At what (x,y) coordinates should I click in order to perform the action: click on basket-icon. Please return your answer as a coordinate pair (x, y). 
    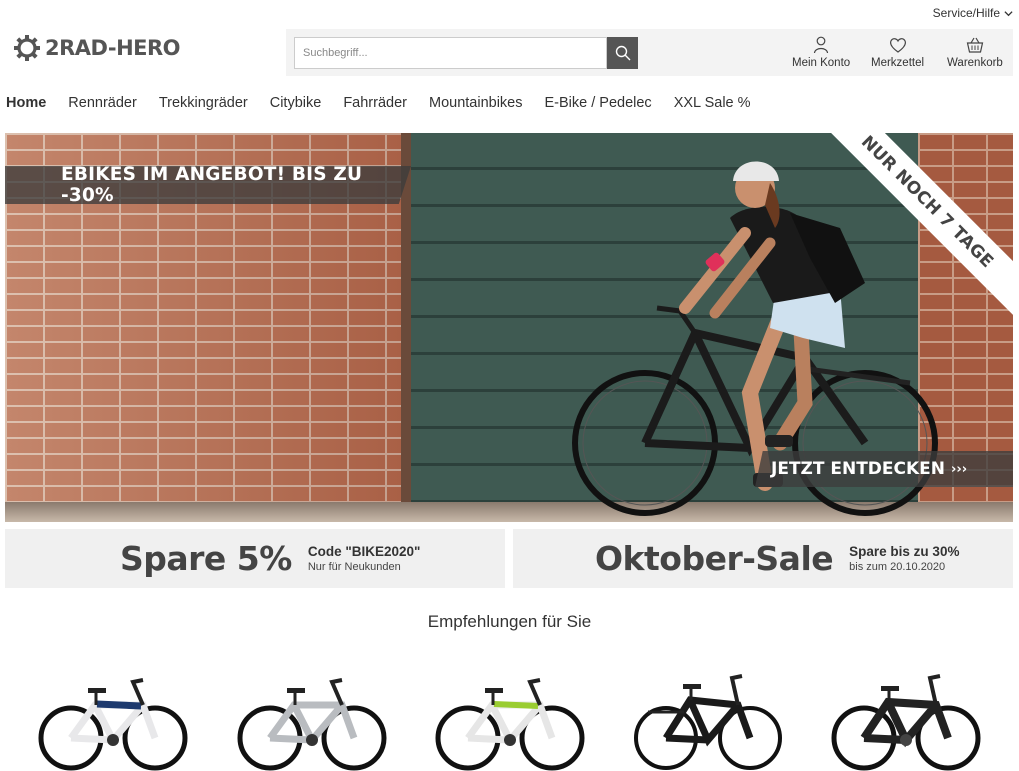
    Looking at the image, I should click on (975, 45).